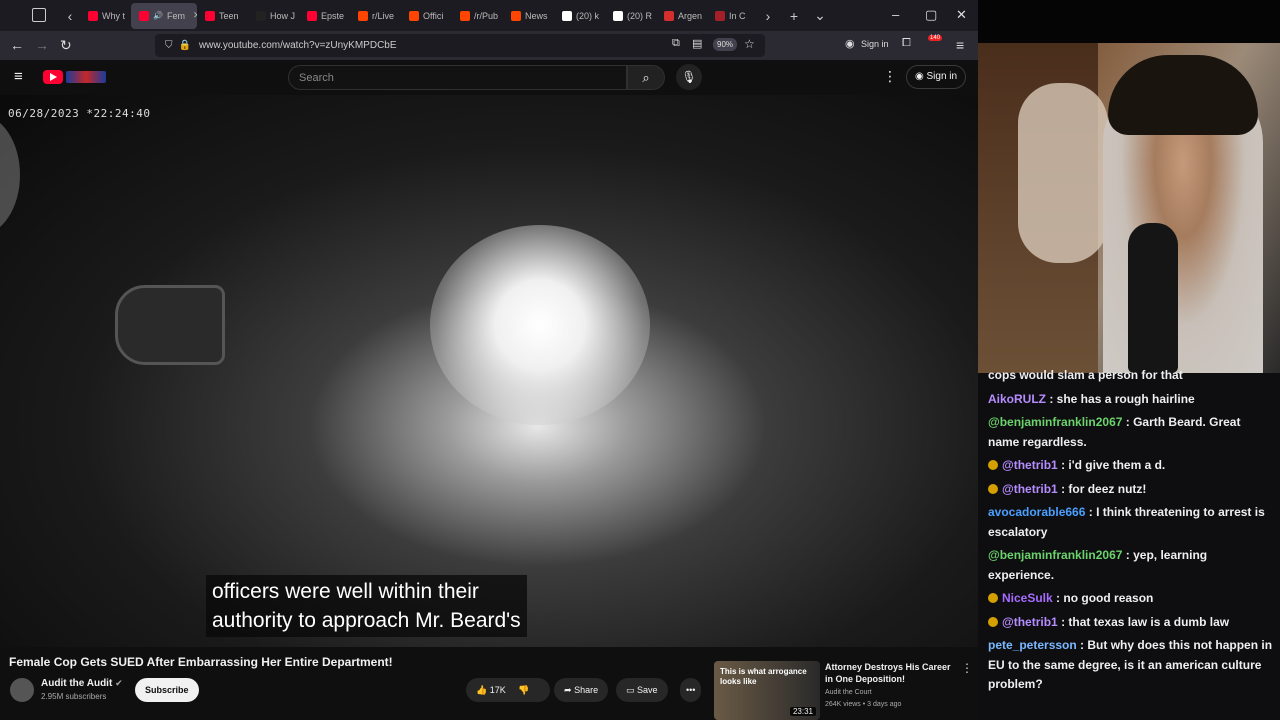 This screenshot has height=720, width=1280. Describe the element at coordinates (528, 16) in the screenshot. I see `browser-tab: News` at that location.